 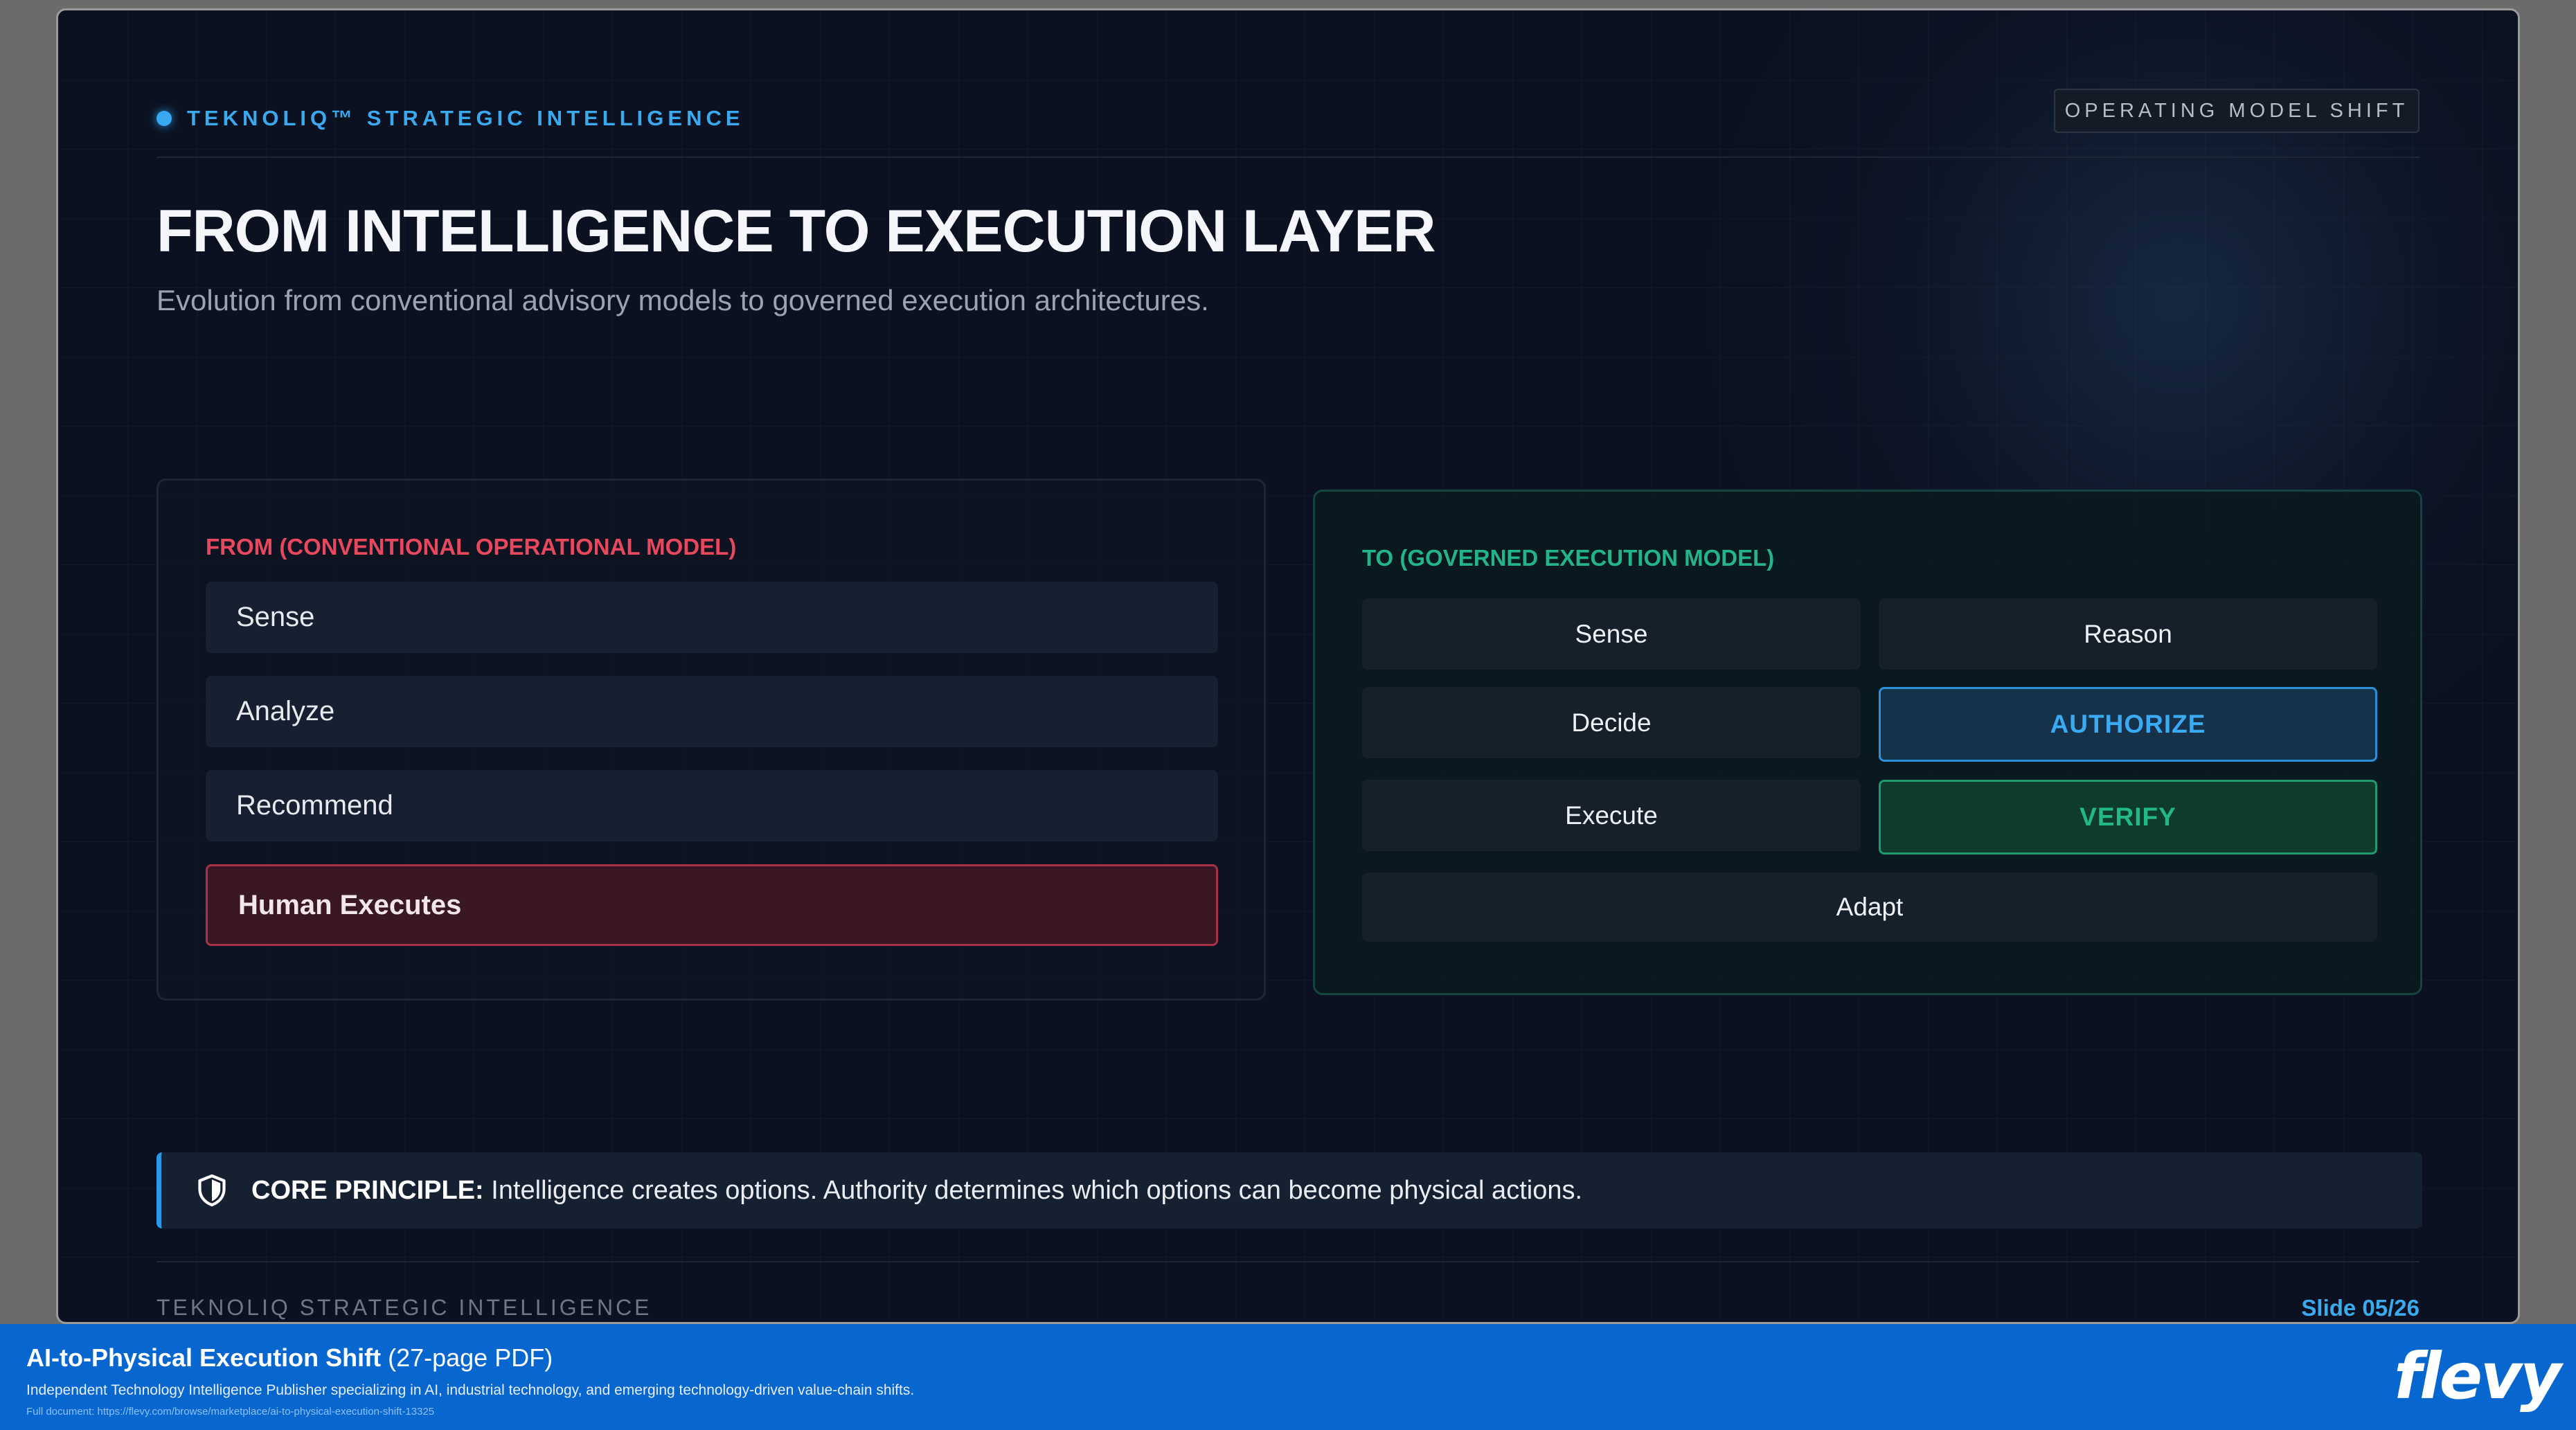 I want to click on core-principle-label: CORE PRINCIPLE:, so click(x=367, y=1190).